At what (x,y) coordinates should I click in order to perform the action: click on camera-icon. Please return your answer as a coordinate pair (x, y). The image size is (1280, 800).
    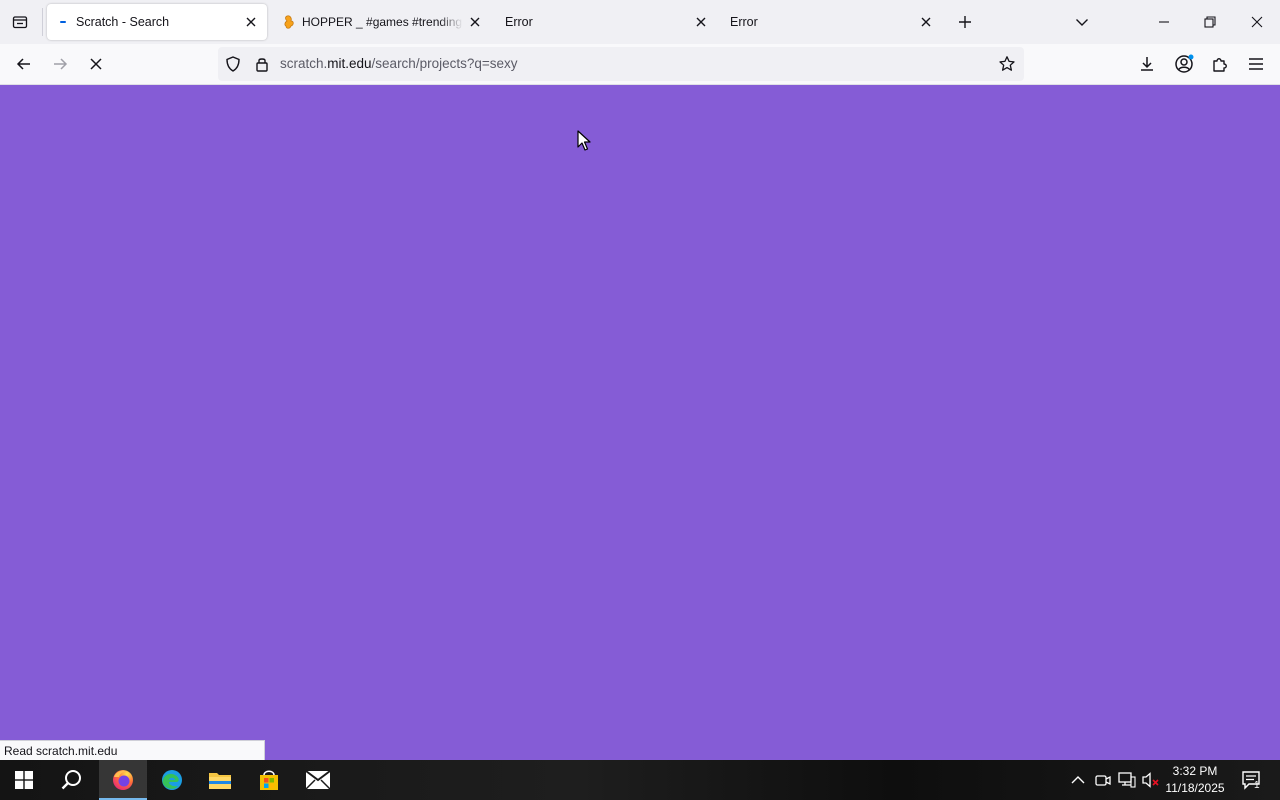
    Looking at the image, I should click on (1103, 780).